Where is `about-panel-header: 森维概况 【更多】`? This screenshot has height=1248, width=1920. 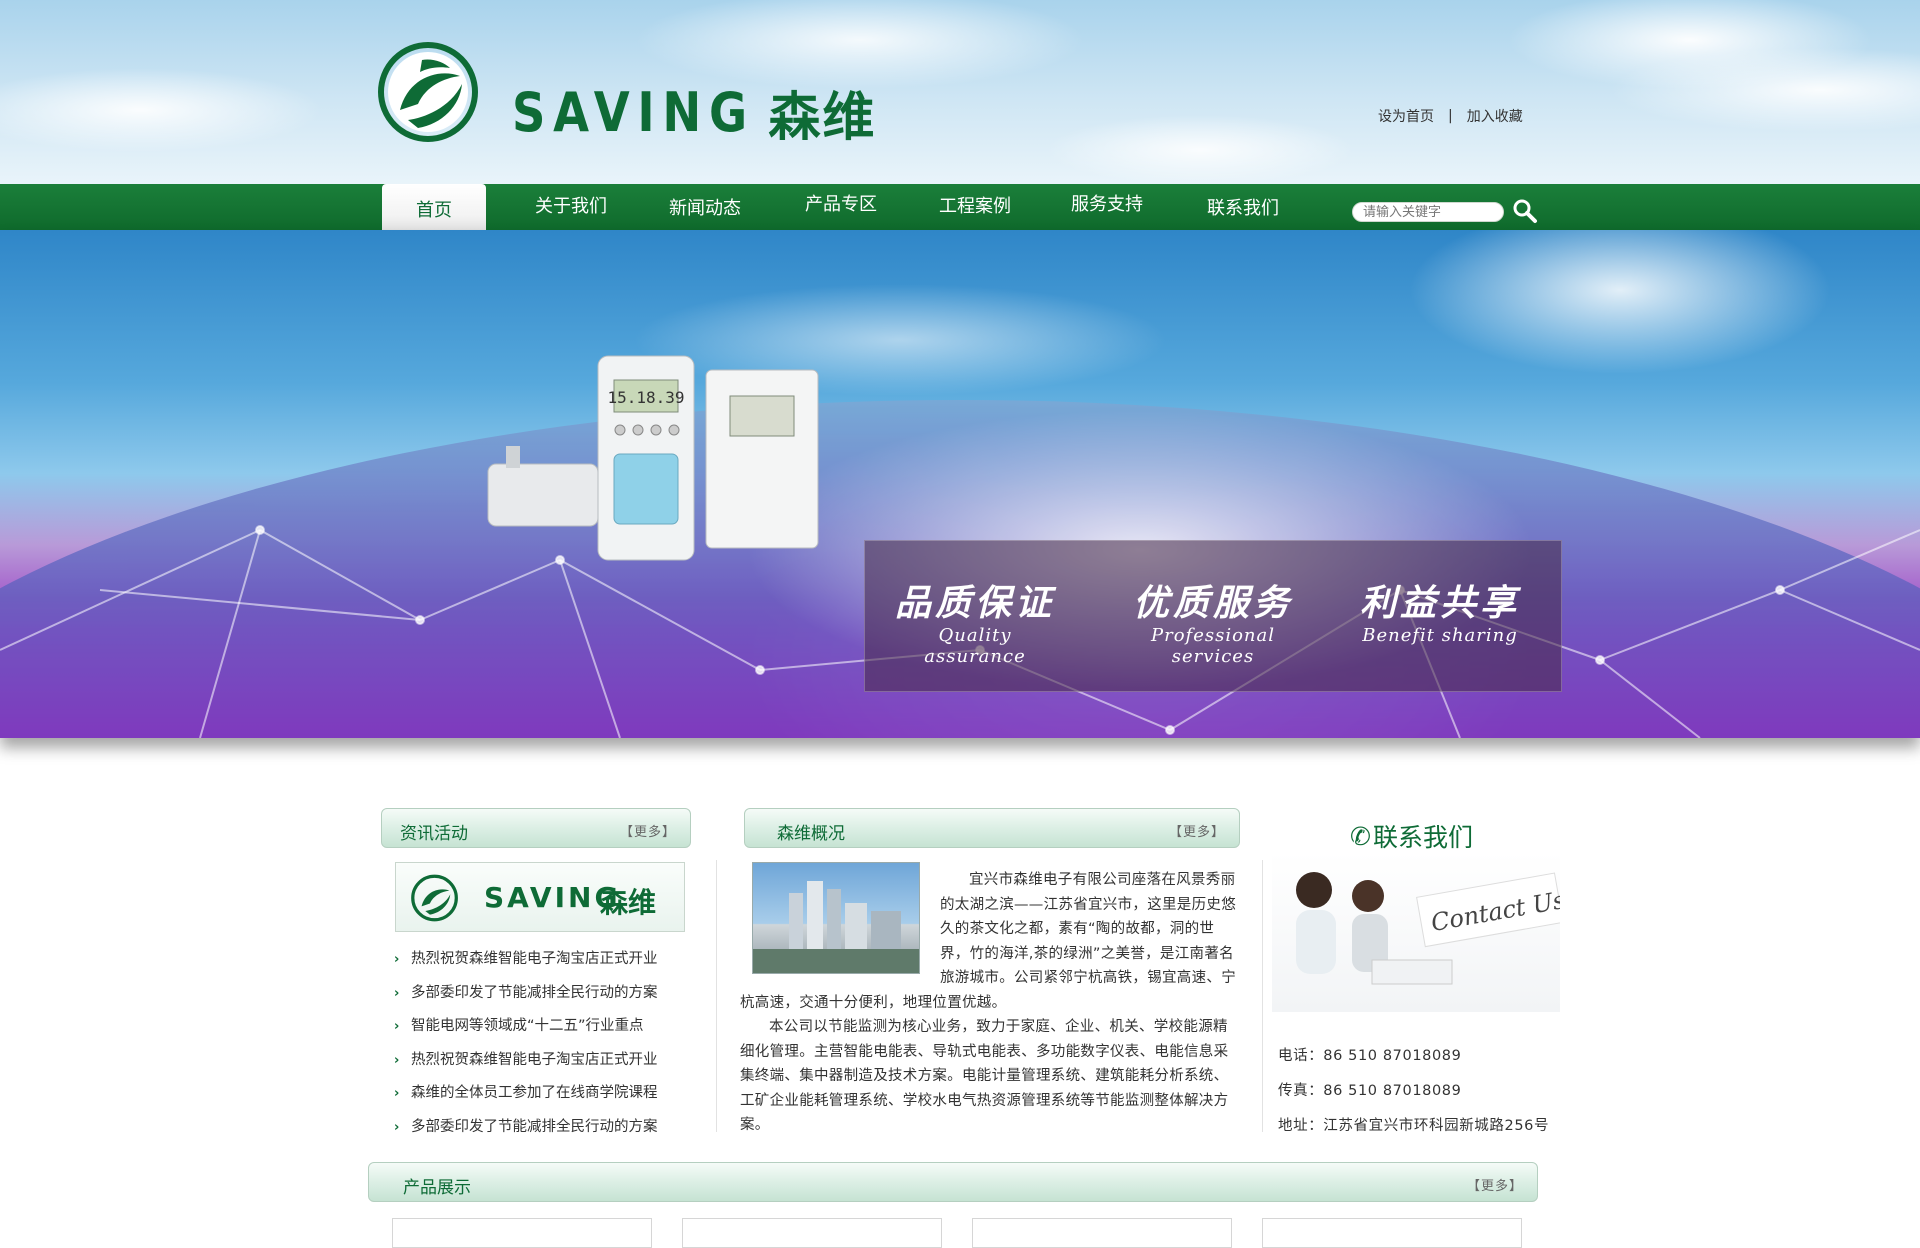 about-panel-header: 森维概况 【更多】 is located at coordinates (992, 828).